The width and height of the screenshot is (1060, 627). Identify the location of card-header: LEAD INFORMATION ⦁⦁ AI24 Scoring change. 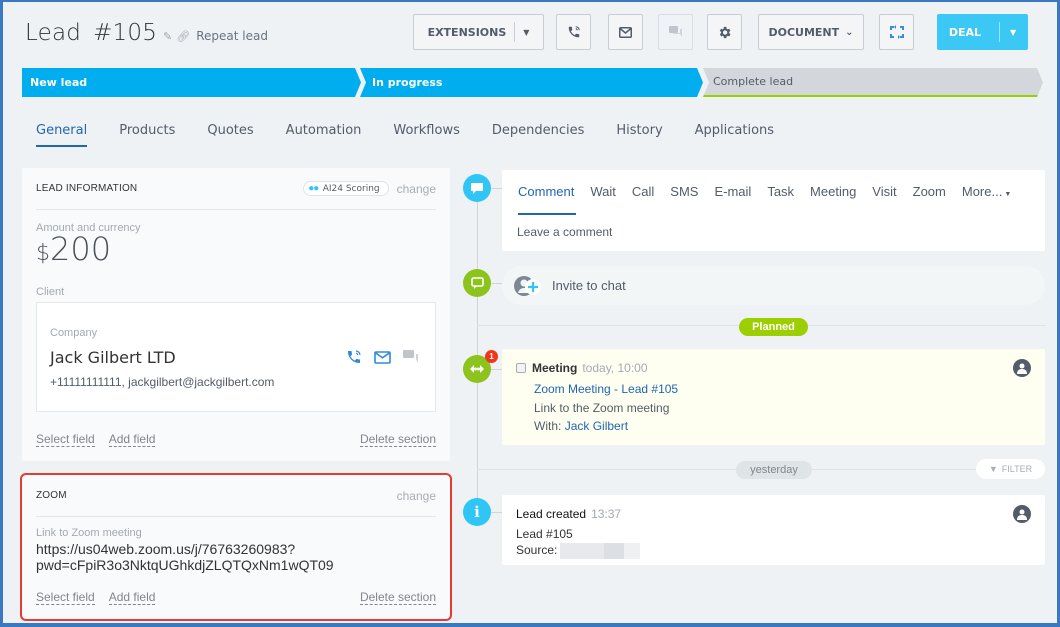
(236, 189).